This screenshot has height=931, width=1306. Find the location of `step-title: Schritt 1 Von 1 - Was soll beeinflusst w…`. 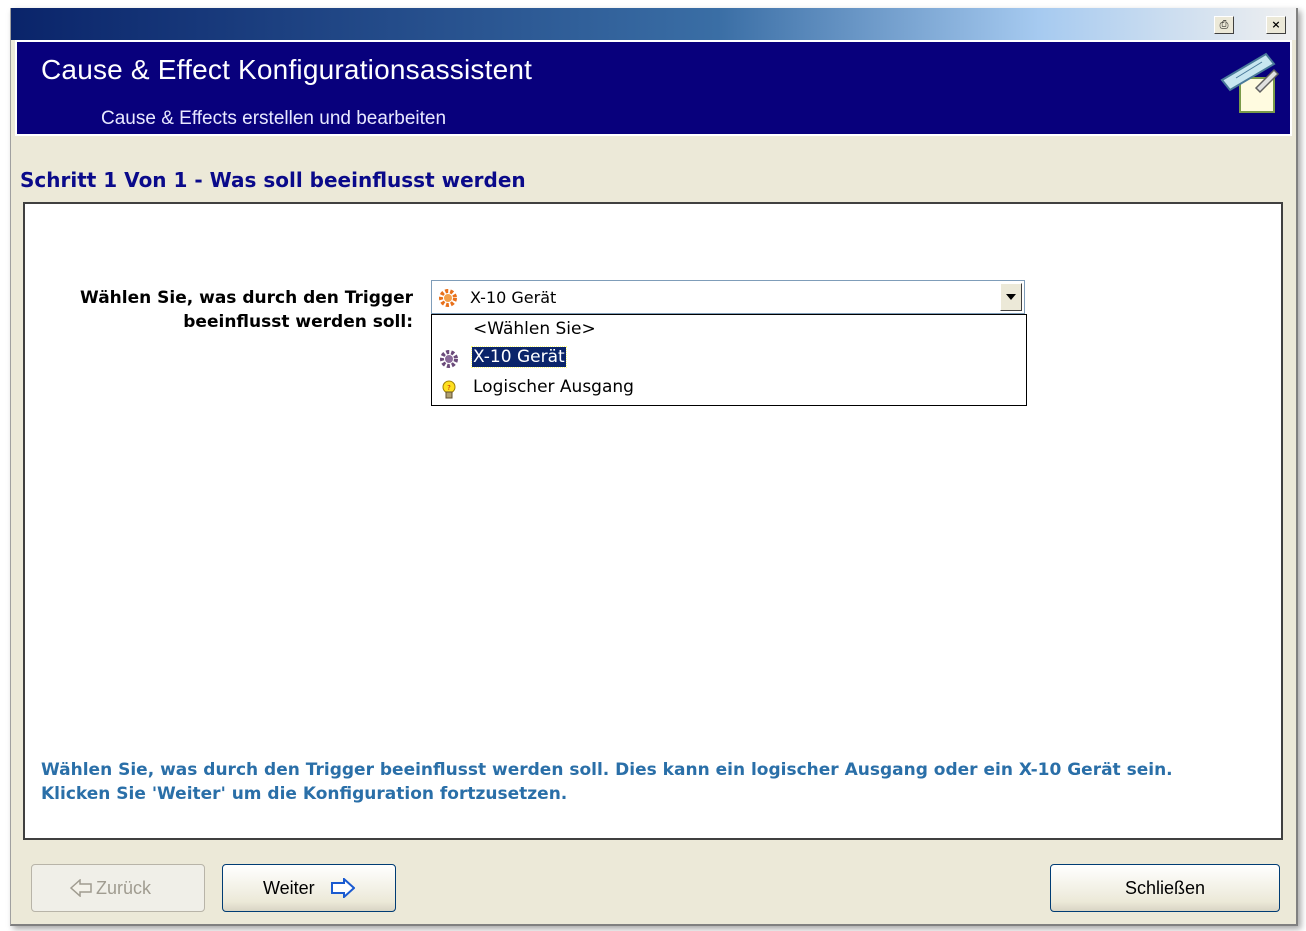

step-title: Schritt 1 Von 1 - Was soll beeinflusst w… is located at coordinates (273, 180).